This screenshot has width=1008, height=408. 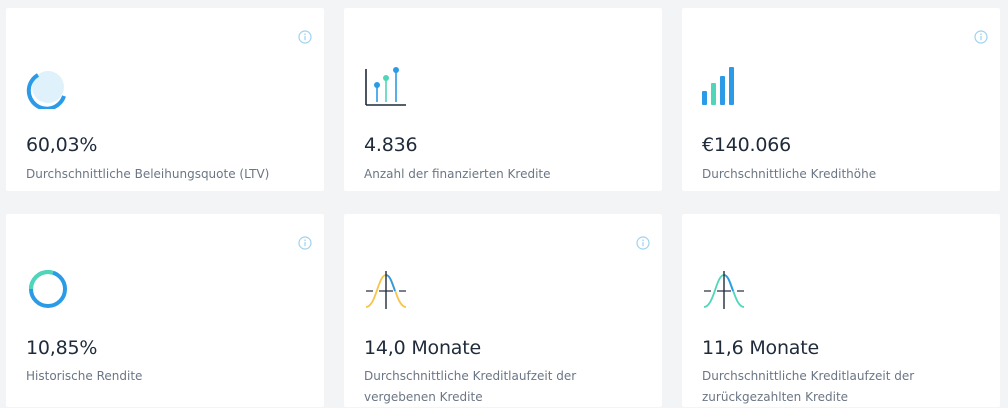 I want to click on loan-count-value: 4.836, so click(x=391, y=145).